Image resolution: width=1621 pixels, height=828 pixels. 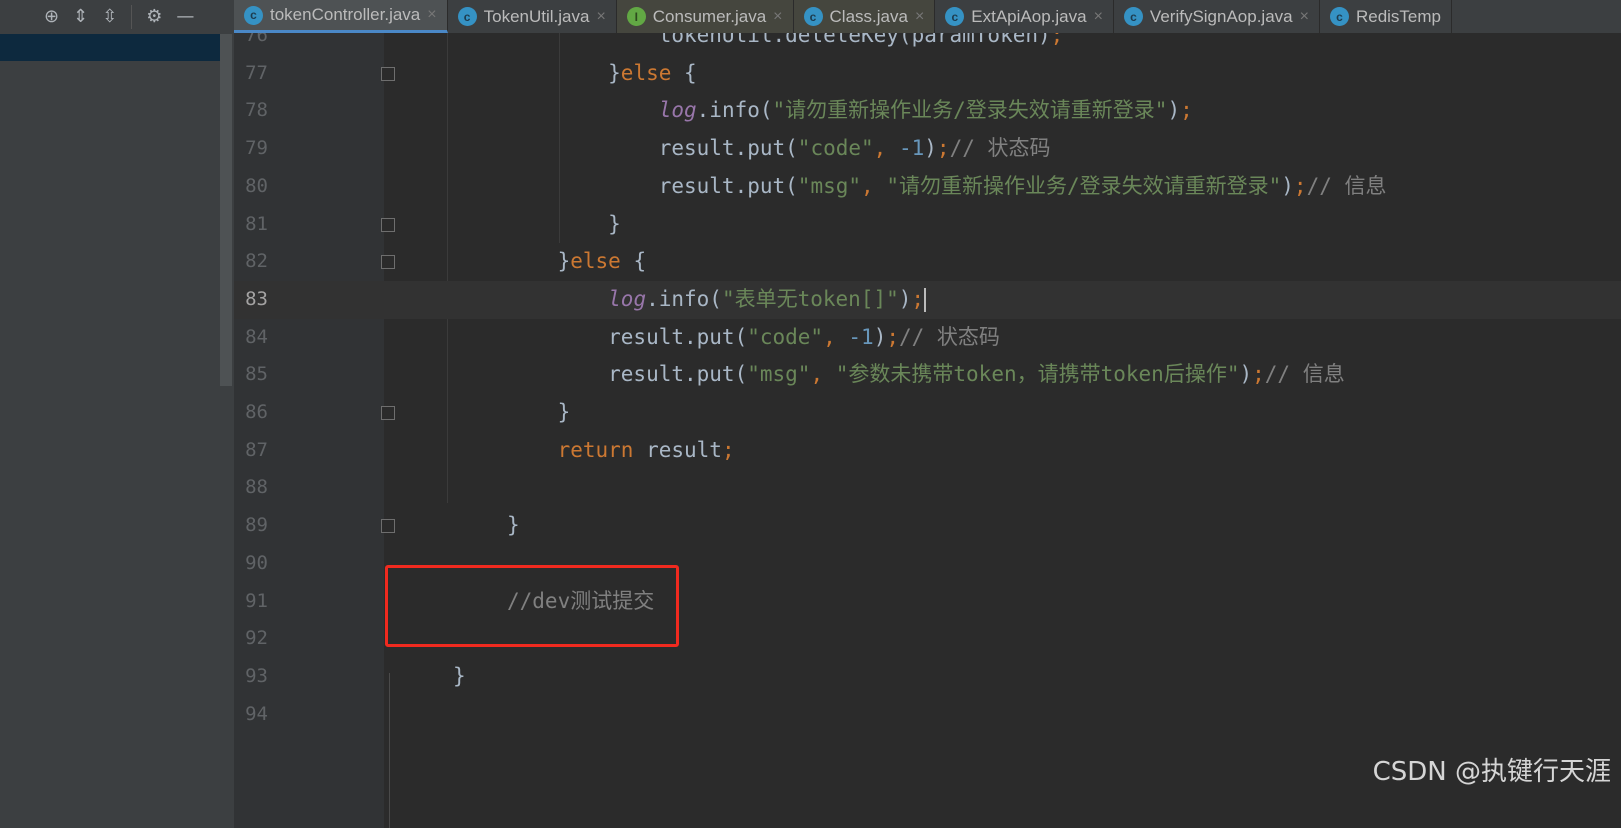 What do you see at coordinates (927, 526) in the screenshot?
I see `code-line: 89}` at bounding box center [927, 526].